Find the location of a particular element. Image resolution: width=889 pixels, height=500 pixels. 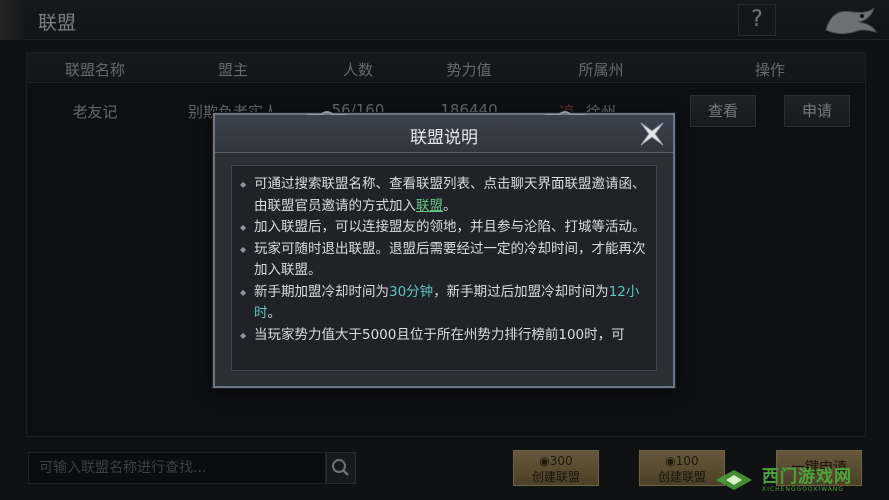

cooldown-newbie: 30分钟 is located at coordinates (411, 291).